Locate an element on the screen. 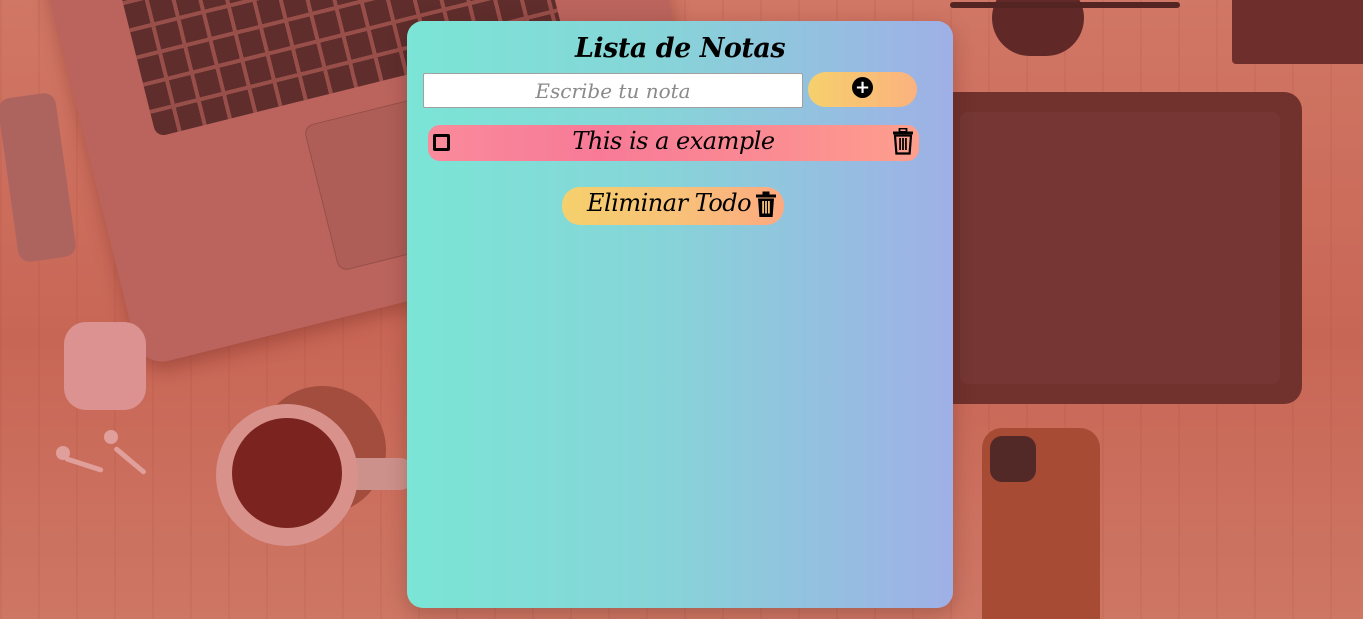 This screenshot has width=1363, height=619. page-title: Lista de Notas is located at coordinates (680, 48).